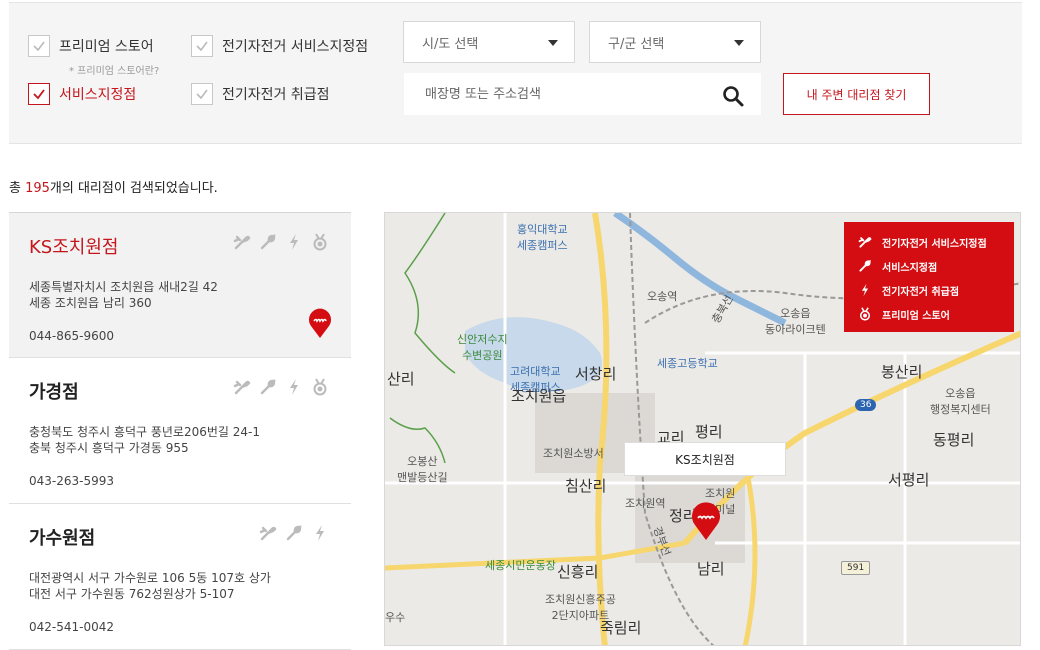  Describe the element at coordinates (295, 47) in the screenshot. I see `checkbox-label: 전기자전거 서비스지정점` at that location.